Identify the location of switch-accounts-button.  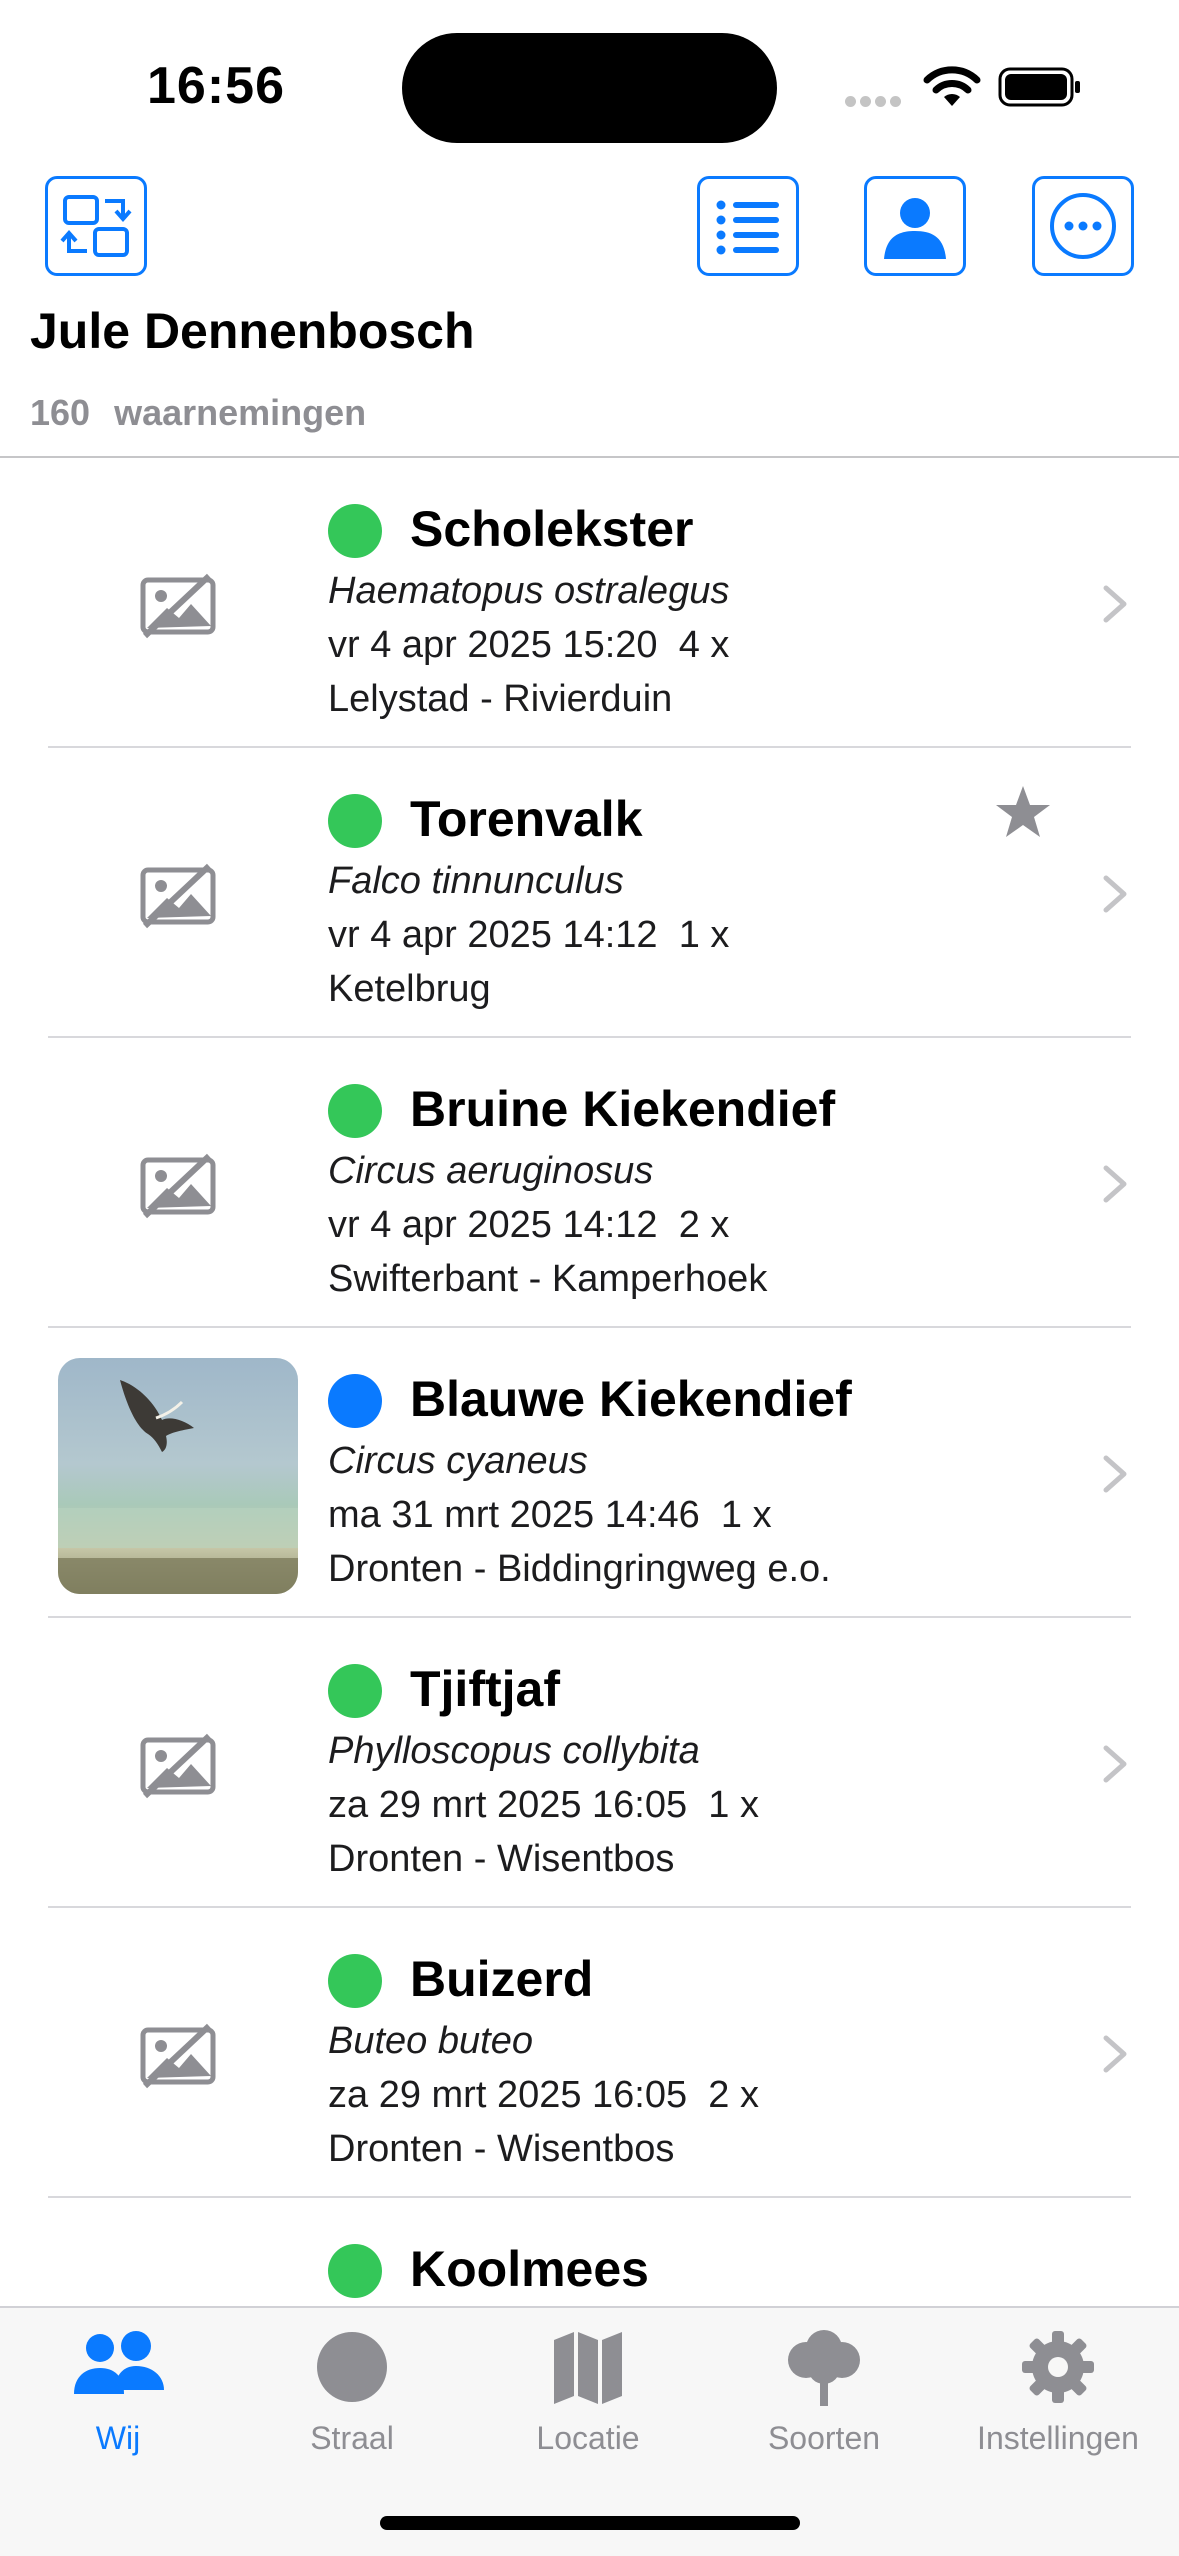
(96, 226).